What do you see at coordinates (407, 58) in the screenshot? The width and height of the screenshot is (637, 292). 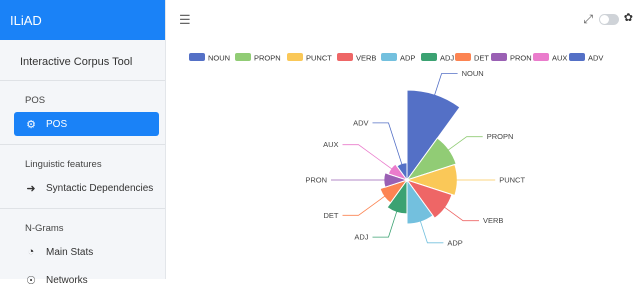 I see `legend-label: ADP` at bounding box center [407, 58].